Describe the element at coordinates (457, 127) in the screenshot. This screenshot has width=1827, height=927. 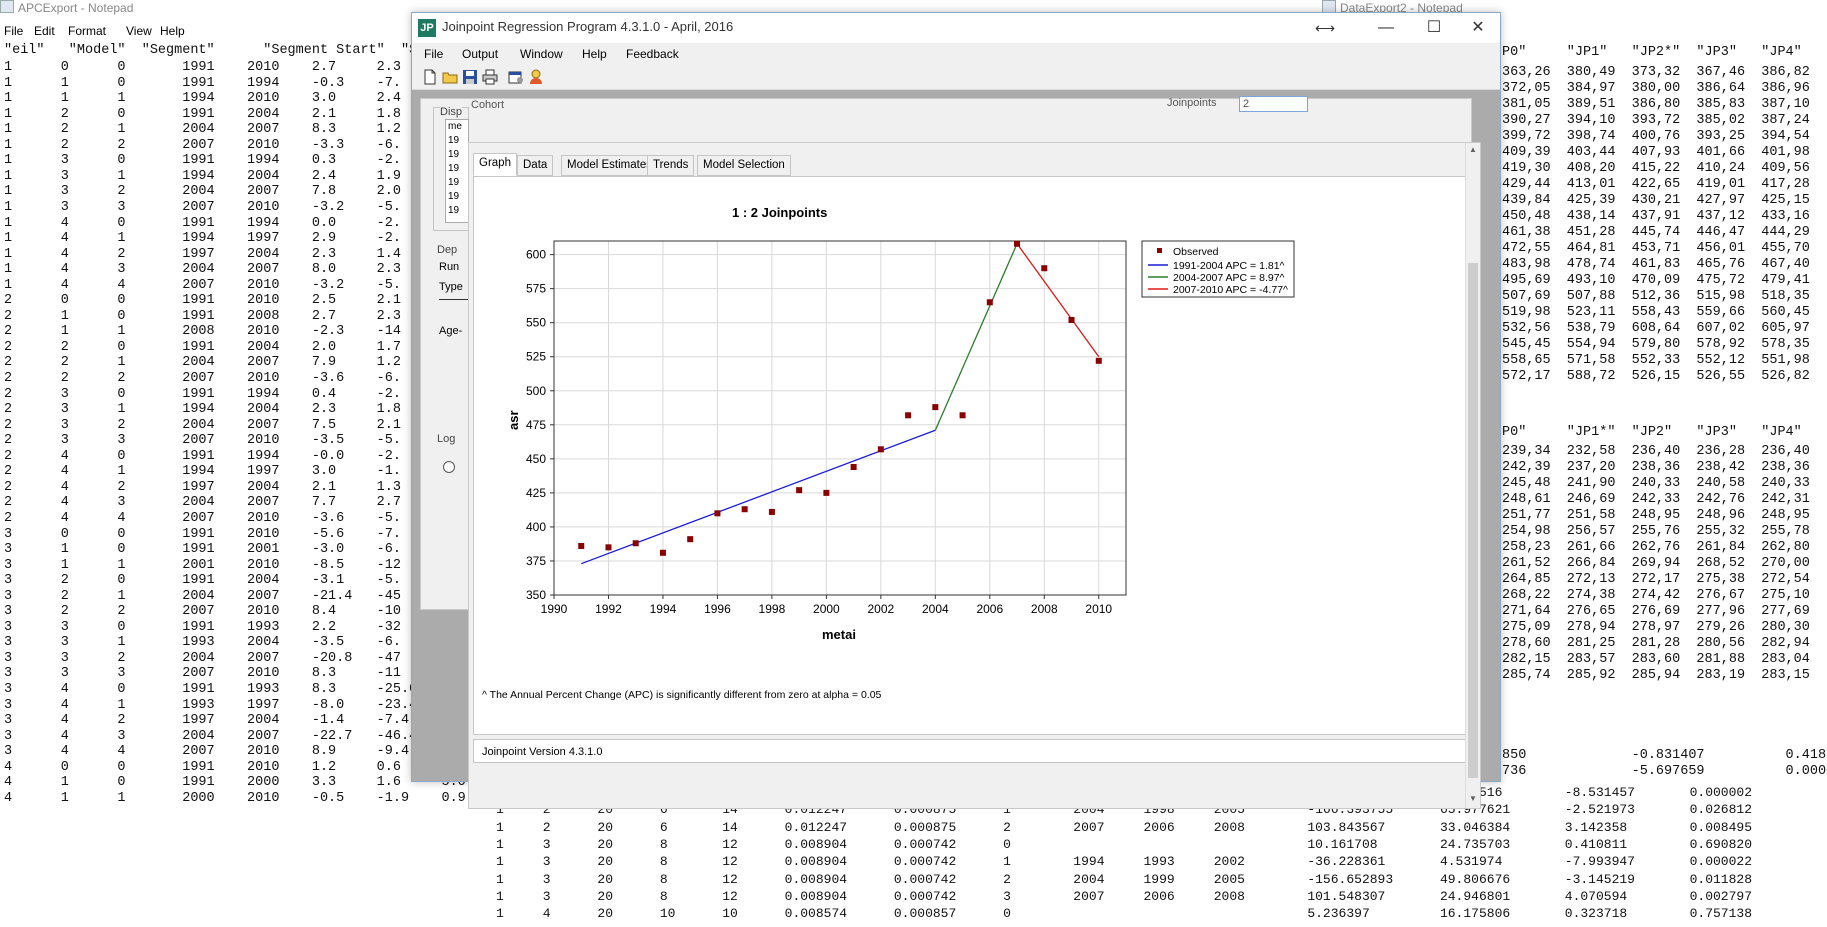
I see `model-list-item: me` at that location.